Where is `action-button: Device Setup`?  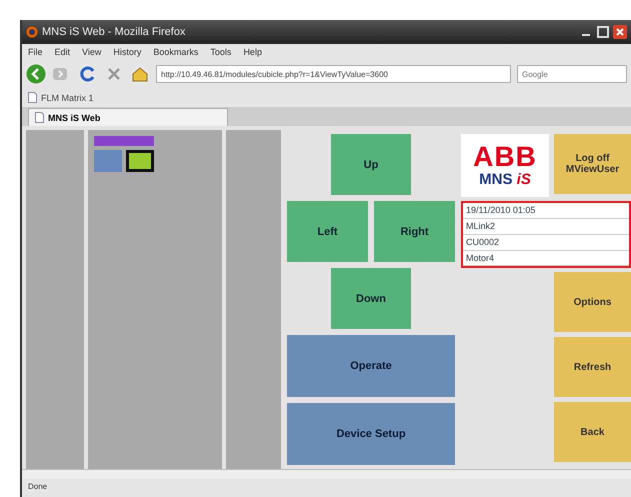 action-button: Device Setup is located at coordinates (371, 434).